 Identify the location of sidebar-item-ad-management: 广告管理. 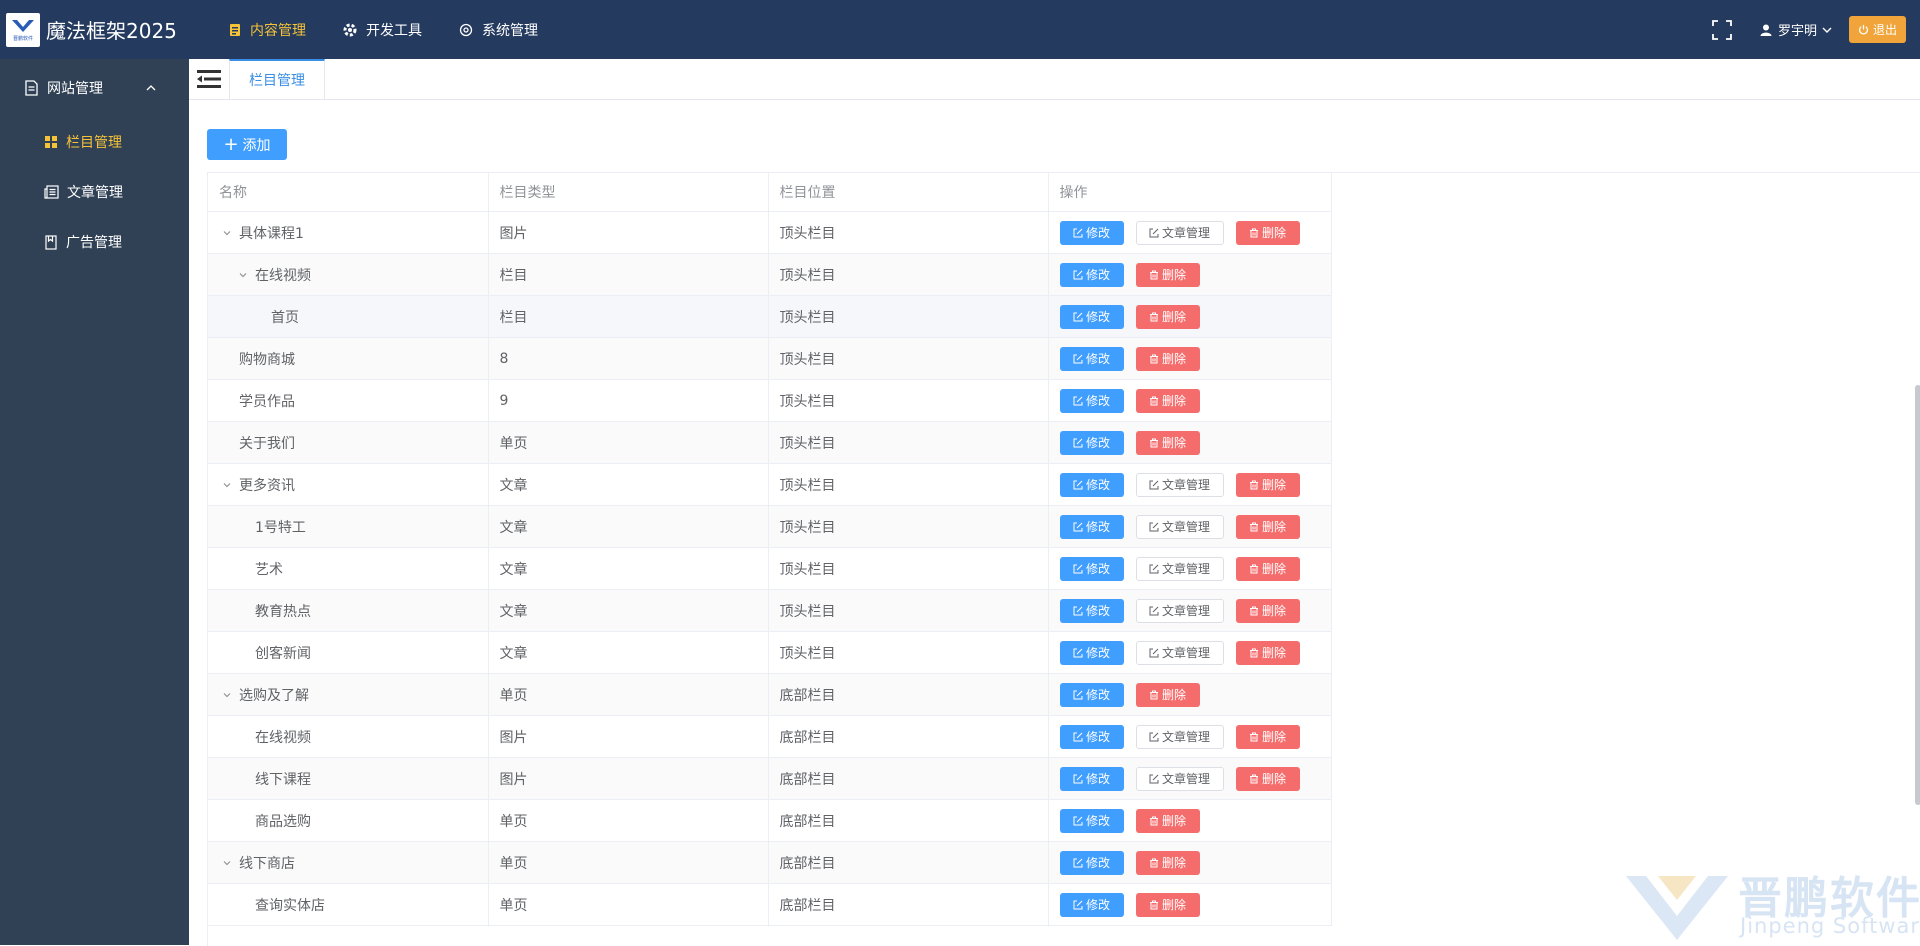
(94, 242).